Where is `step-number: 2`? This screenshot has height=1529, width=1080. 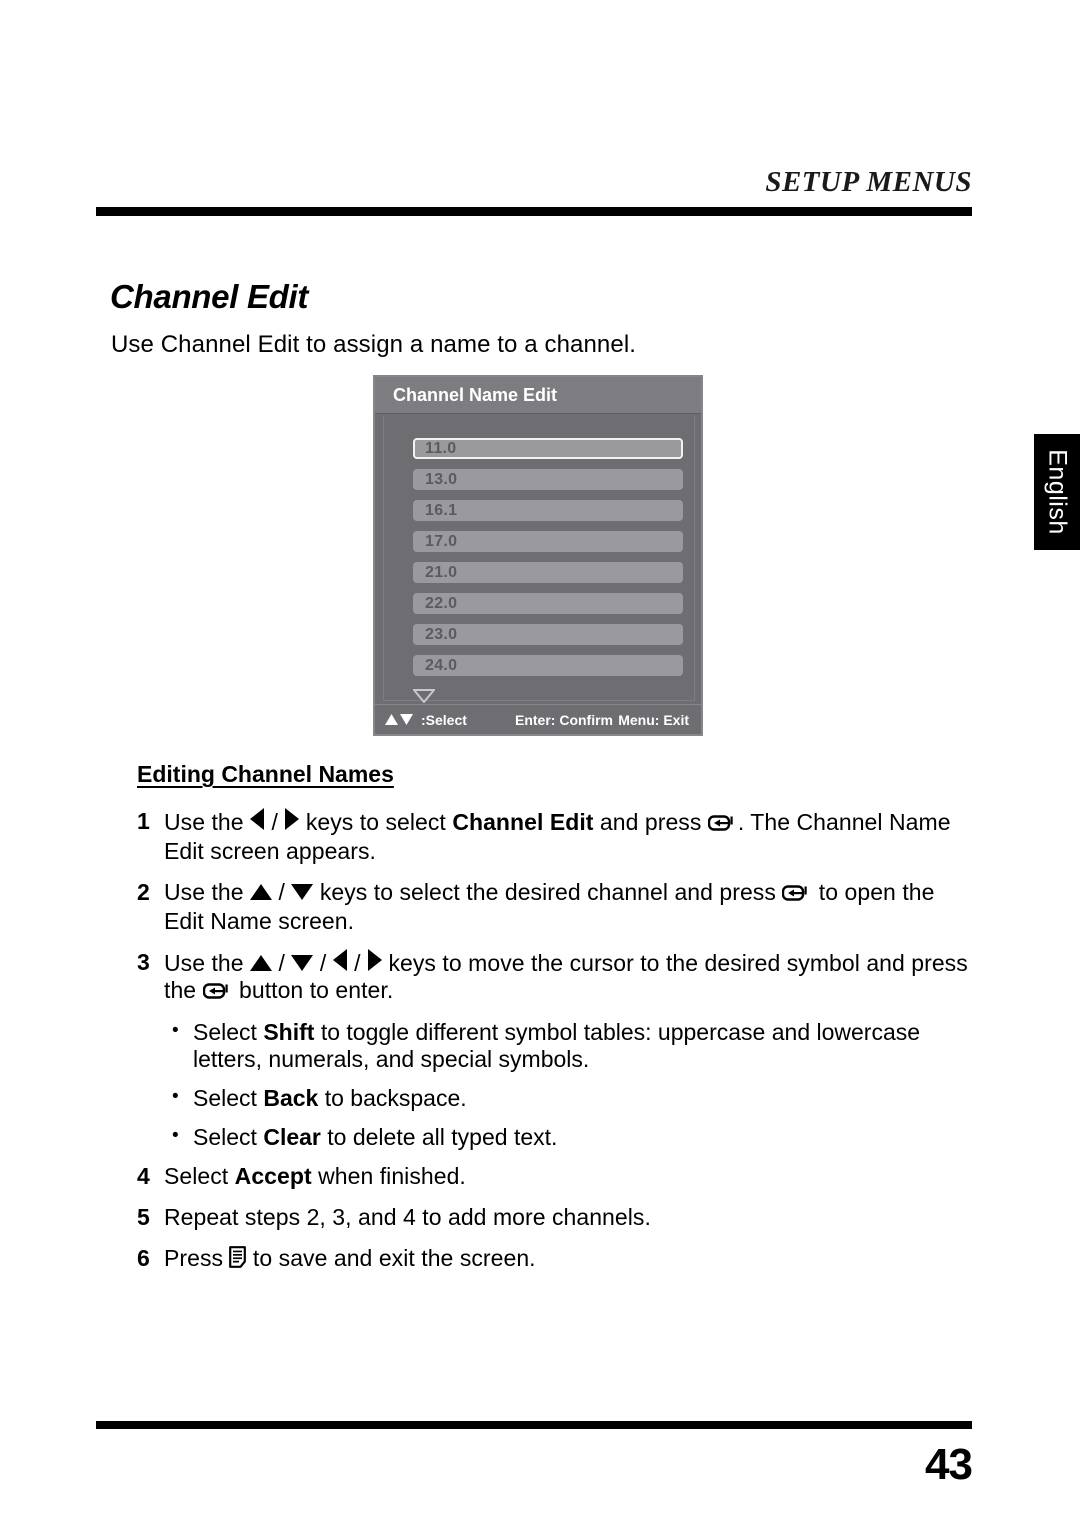 step-number: 2 is located at coordinates (143, 891).